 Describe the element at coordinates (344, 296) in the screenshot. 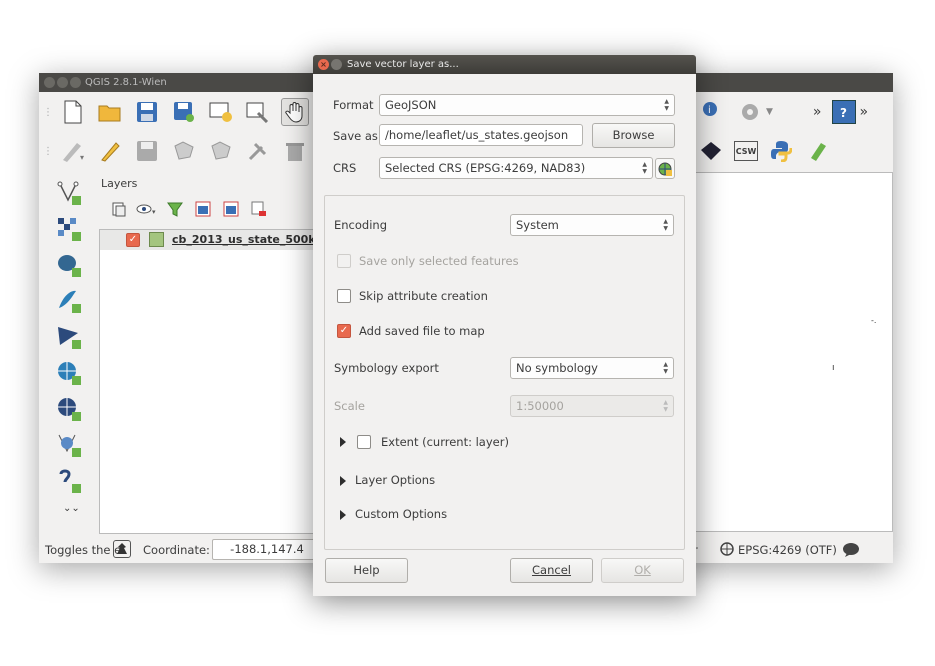

I see `skip-attribute-checkbox` at that location.